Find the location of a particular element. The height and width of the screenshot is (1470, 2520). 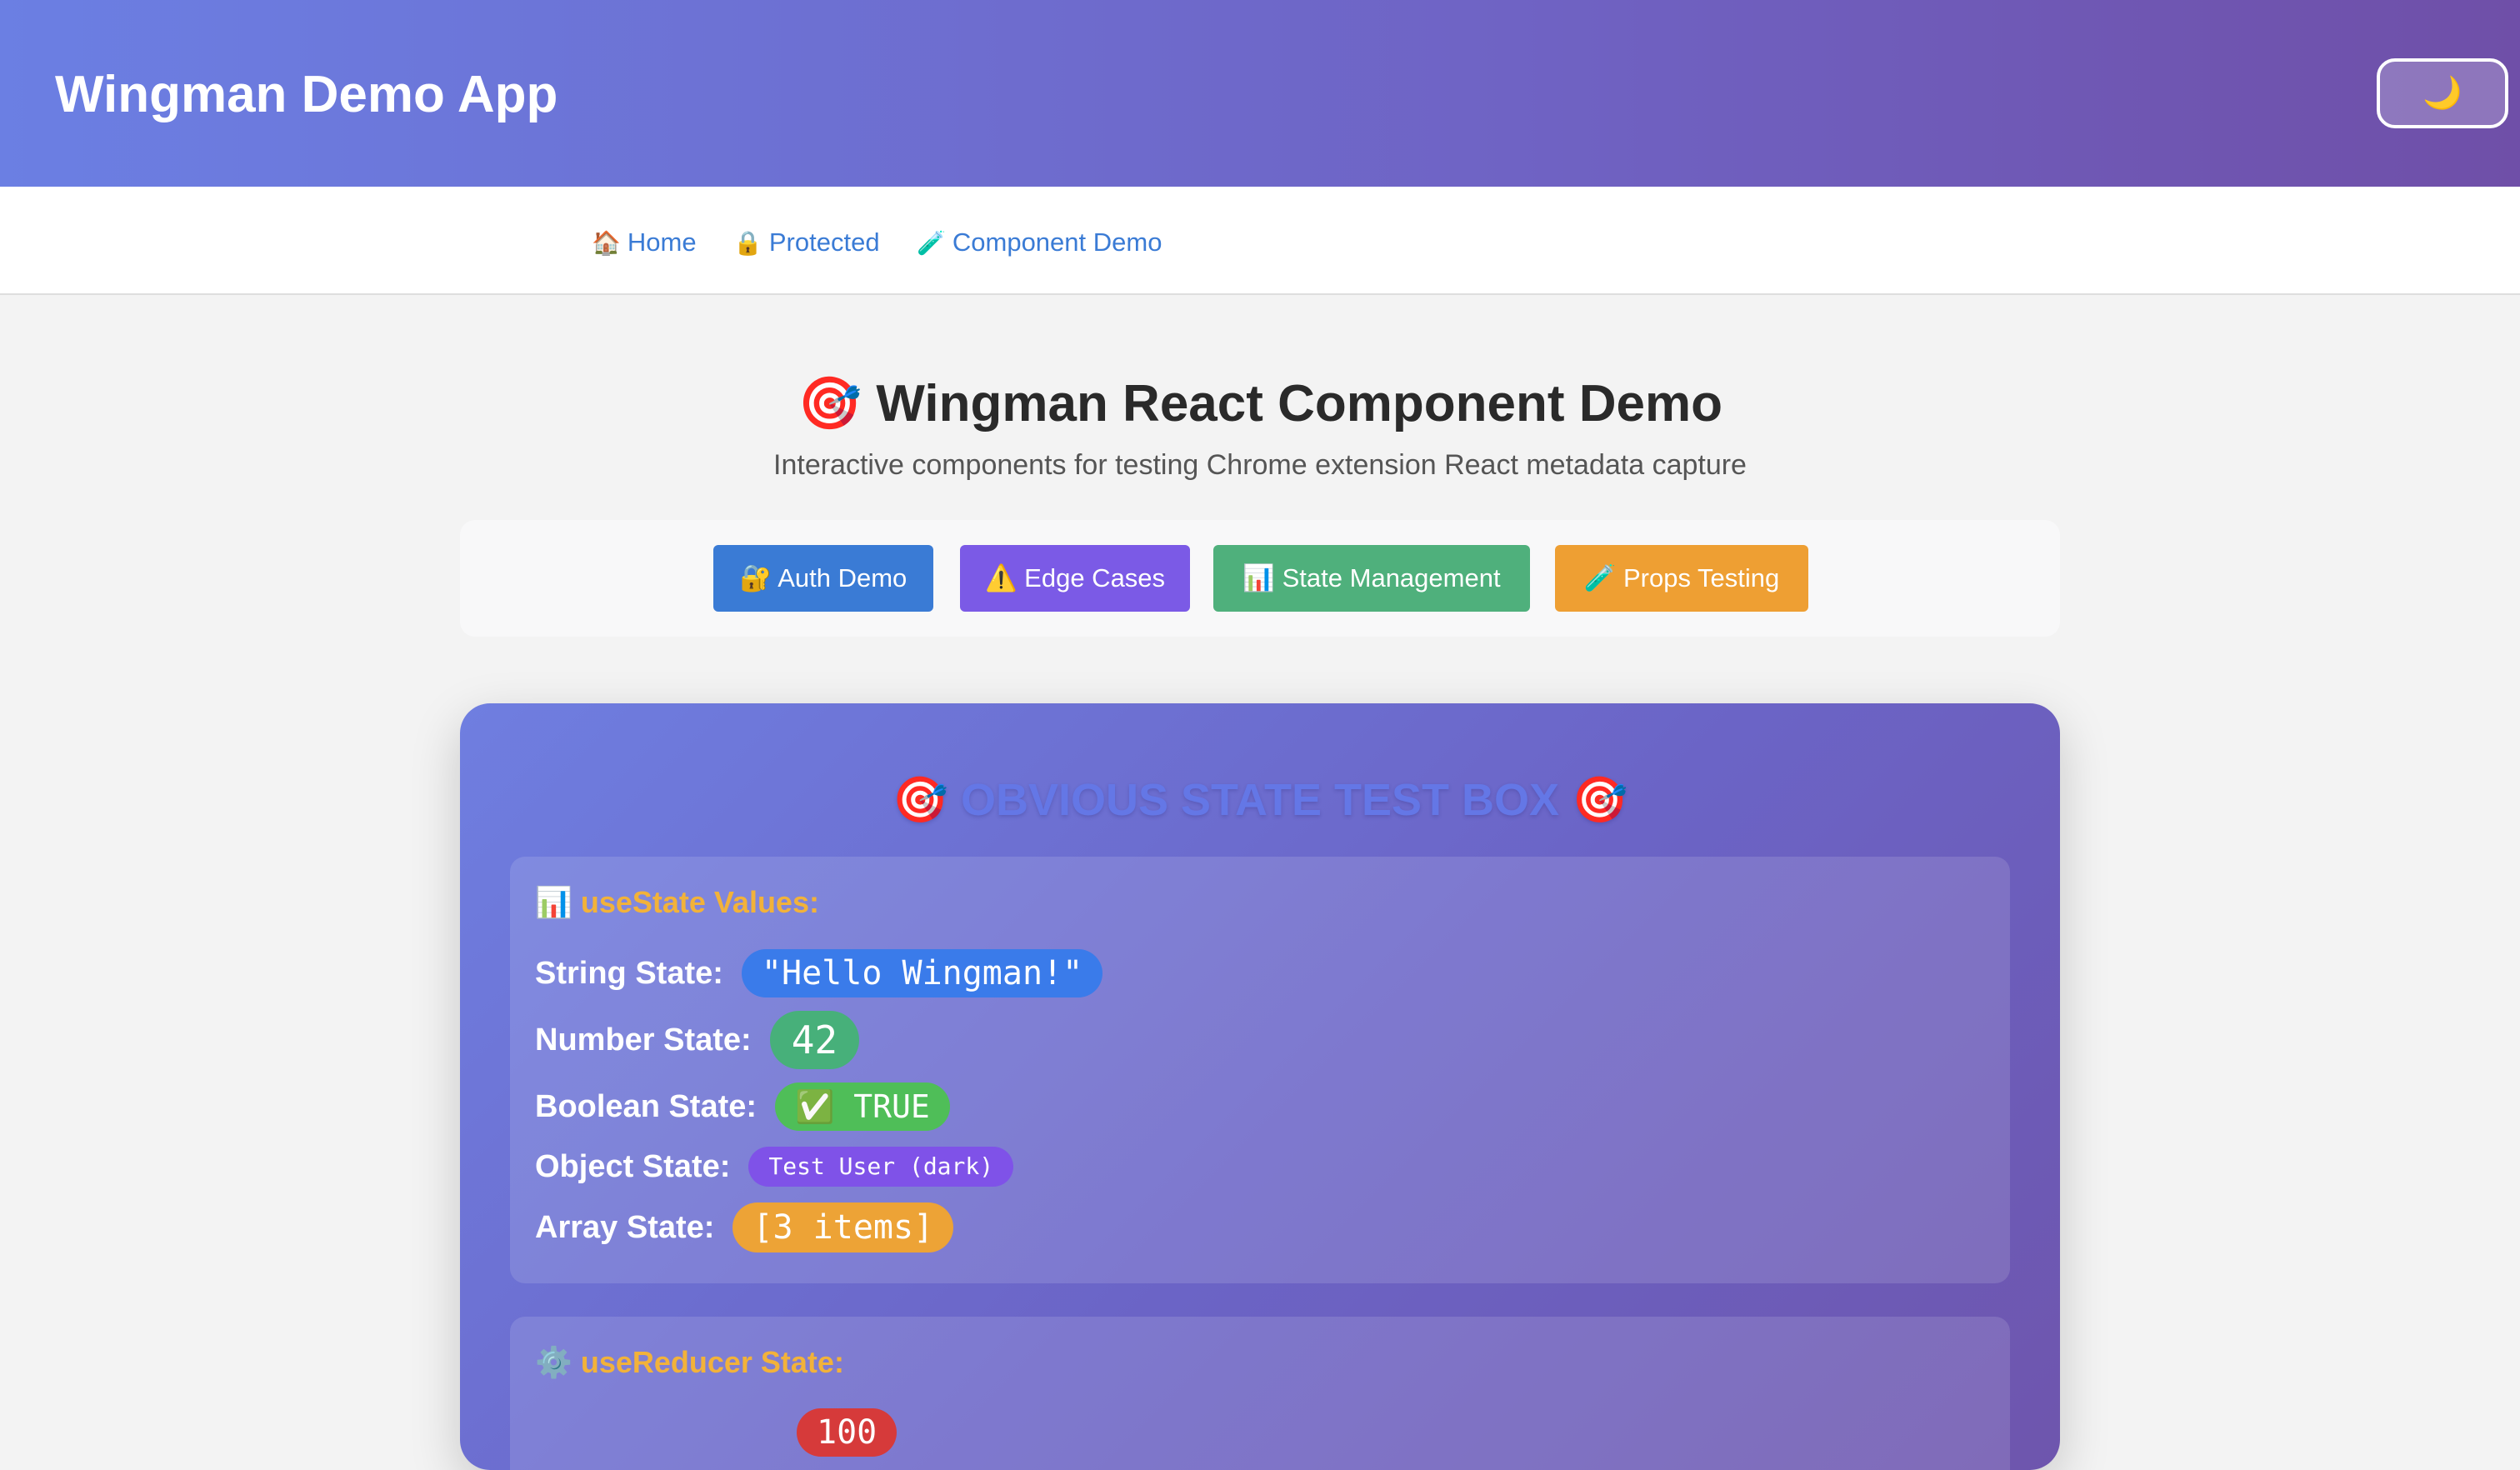

tab-state-management: 📊 State Management is located at coordinates (1371, 578).